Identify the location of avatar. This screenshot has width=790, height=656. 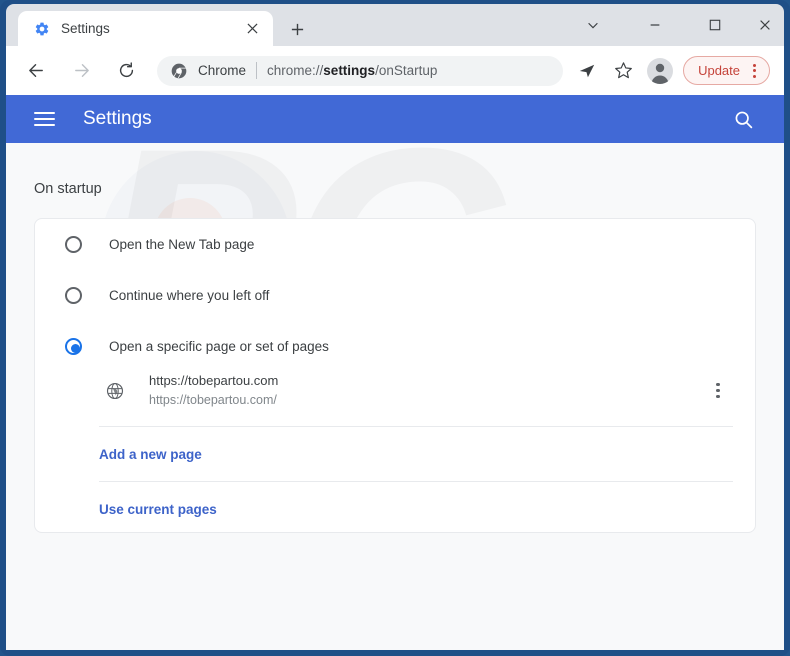
(660, 70).